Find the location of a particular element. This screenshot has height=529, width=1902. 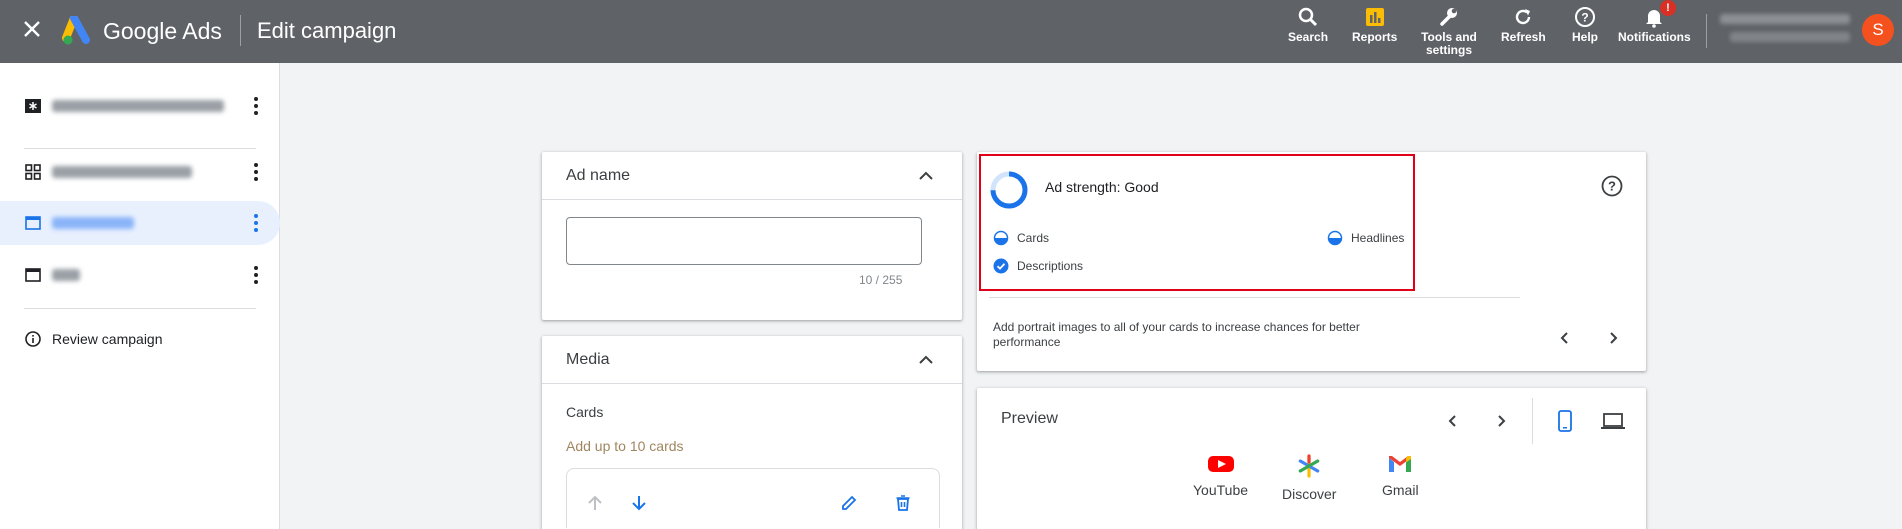

info-icon is located at coordinates (33, 339).